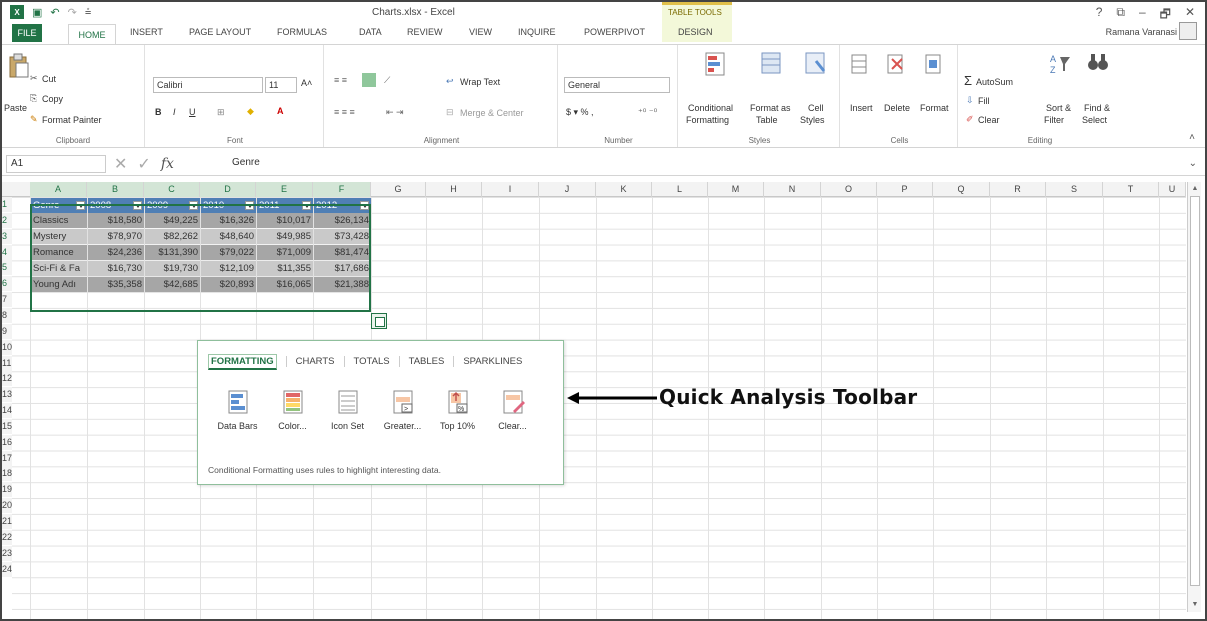 The width and height of the screenshot is (1207, 621). I want to click on row-header-18: 18, so click(7, 474).